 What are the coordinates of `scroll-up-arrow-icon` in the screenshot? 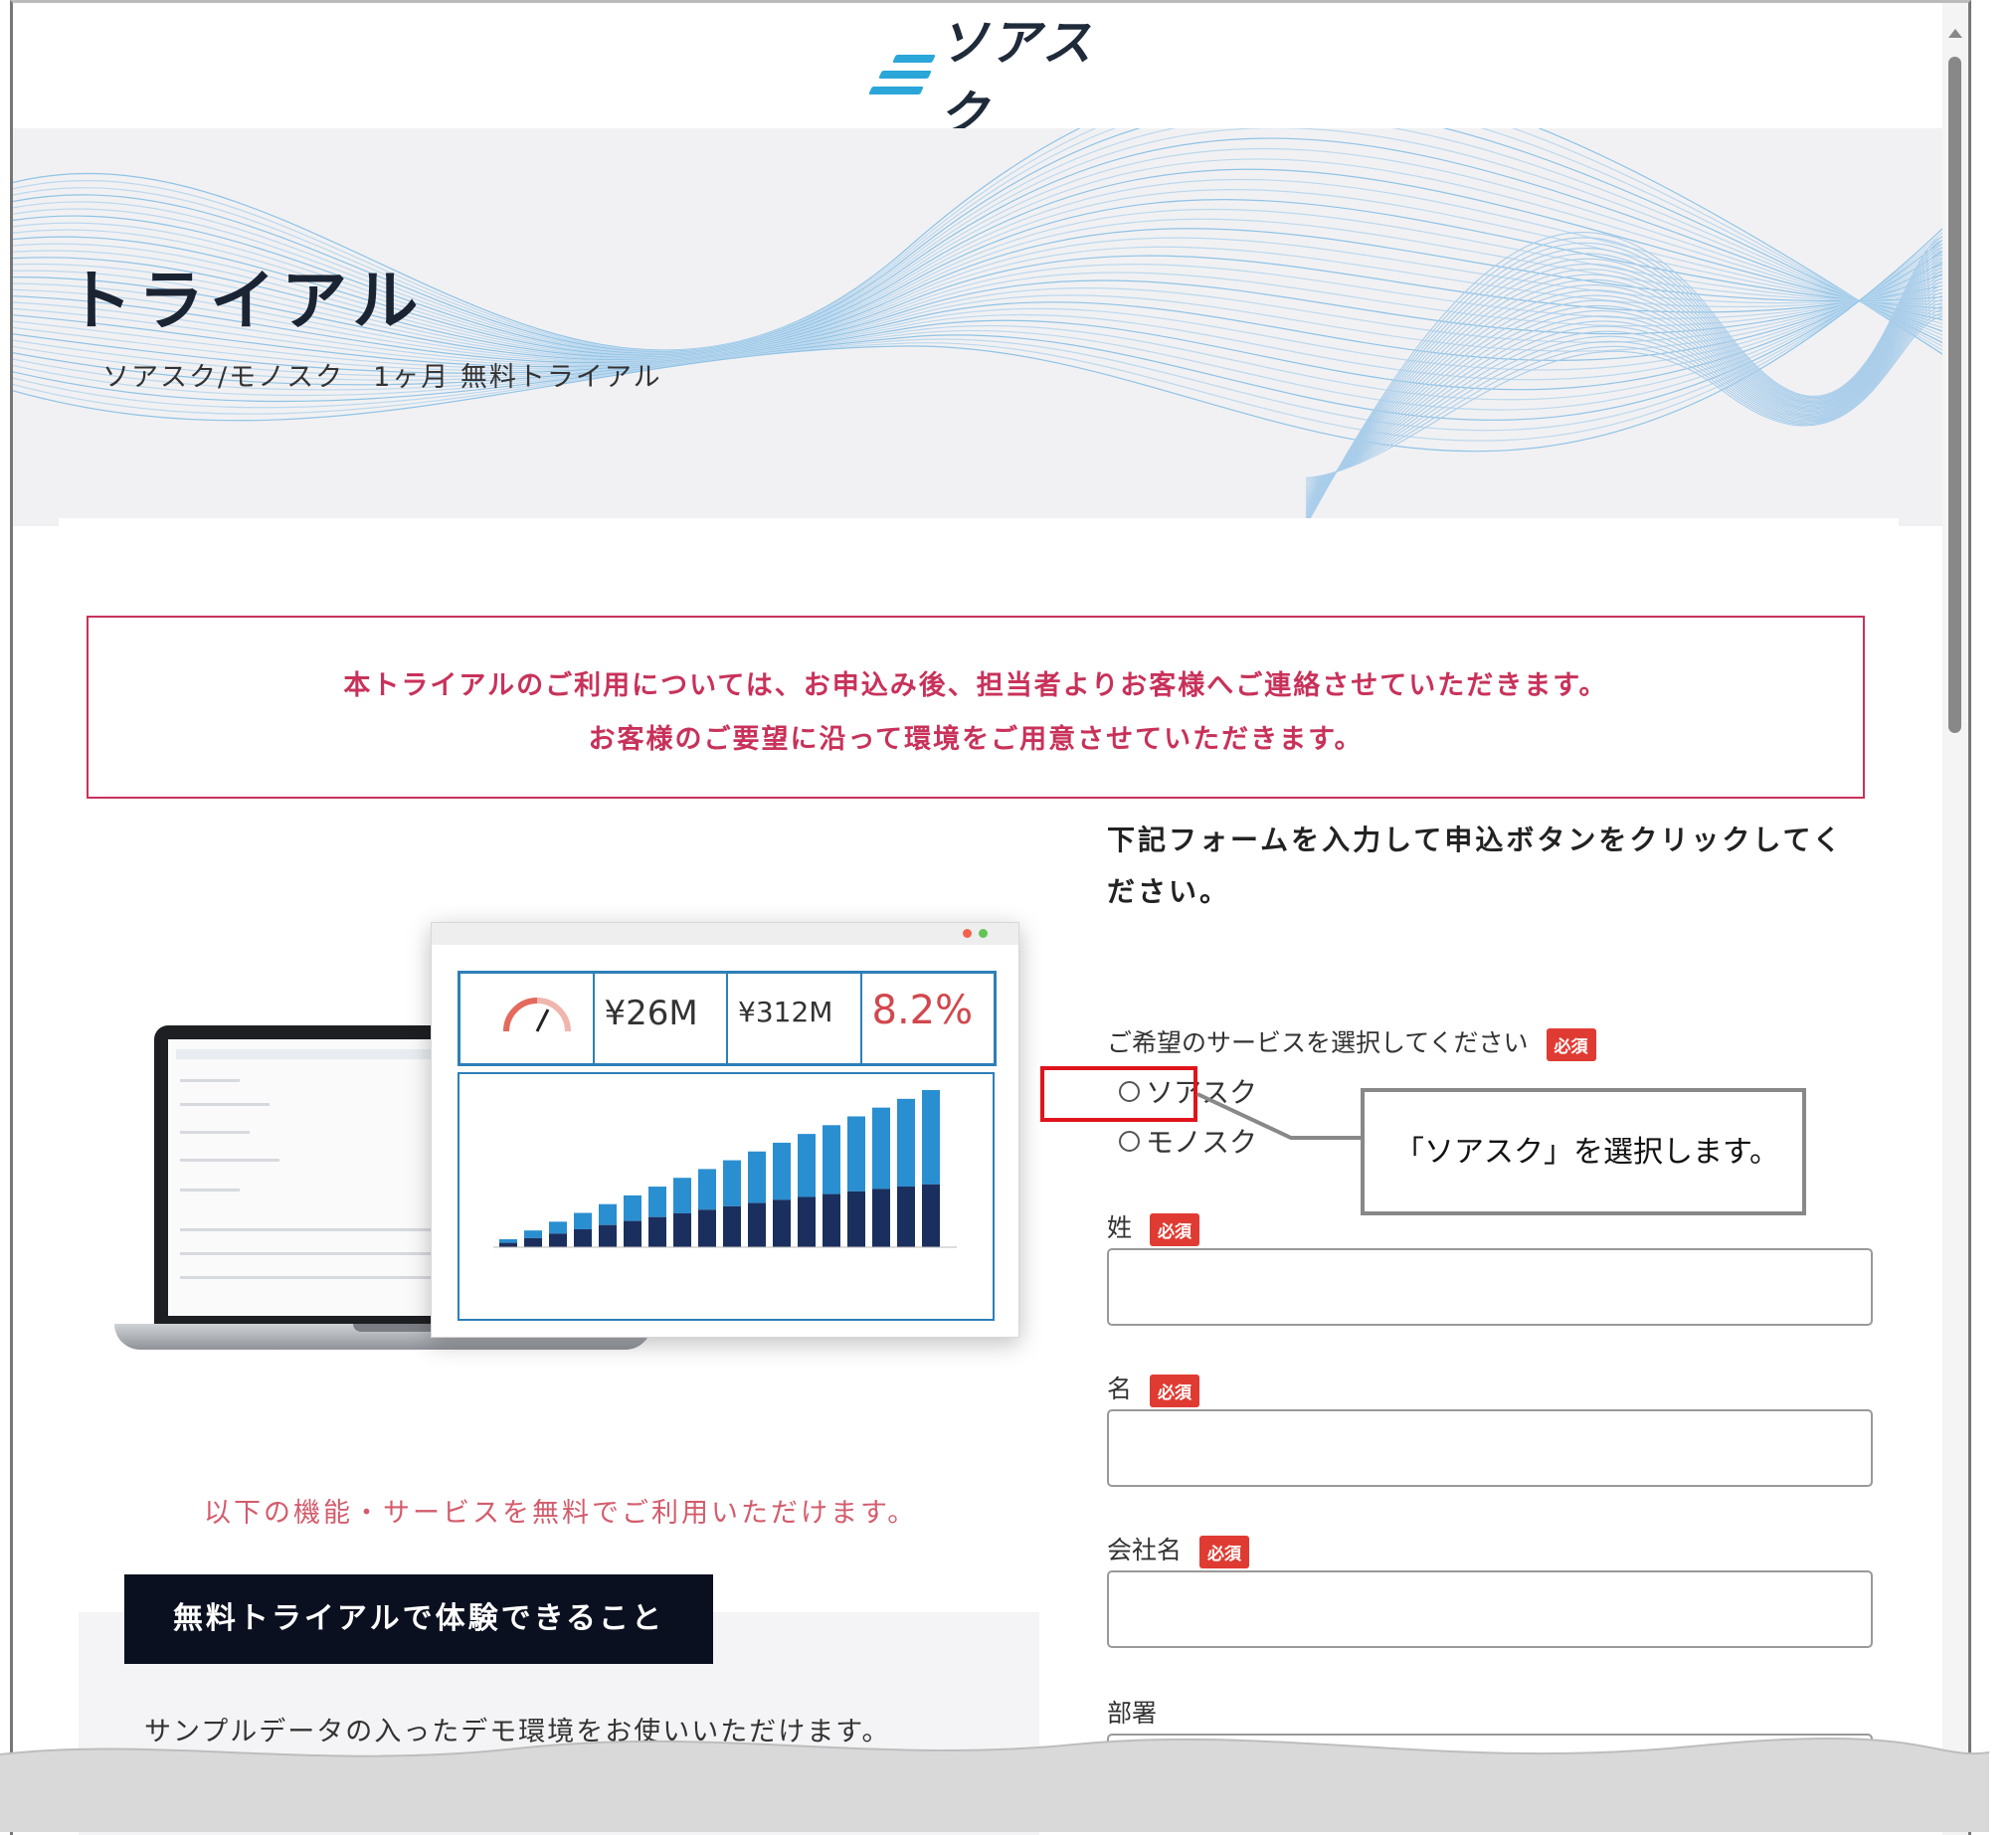 It's located at (1955, 34).